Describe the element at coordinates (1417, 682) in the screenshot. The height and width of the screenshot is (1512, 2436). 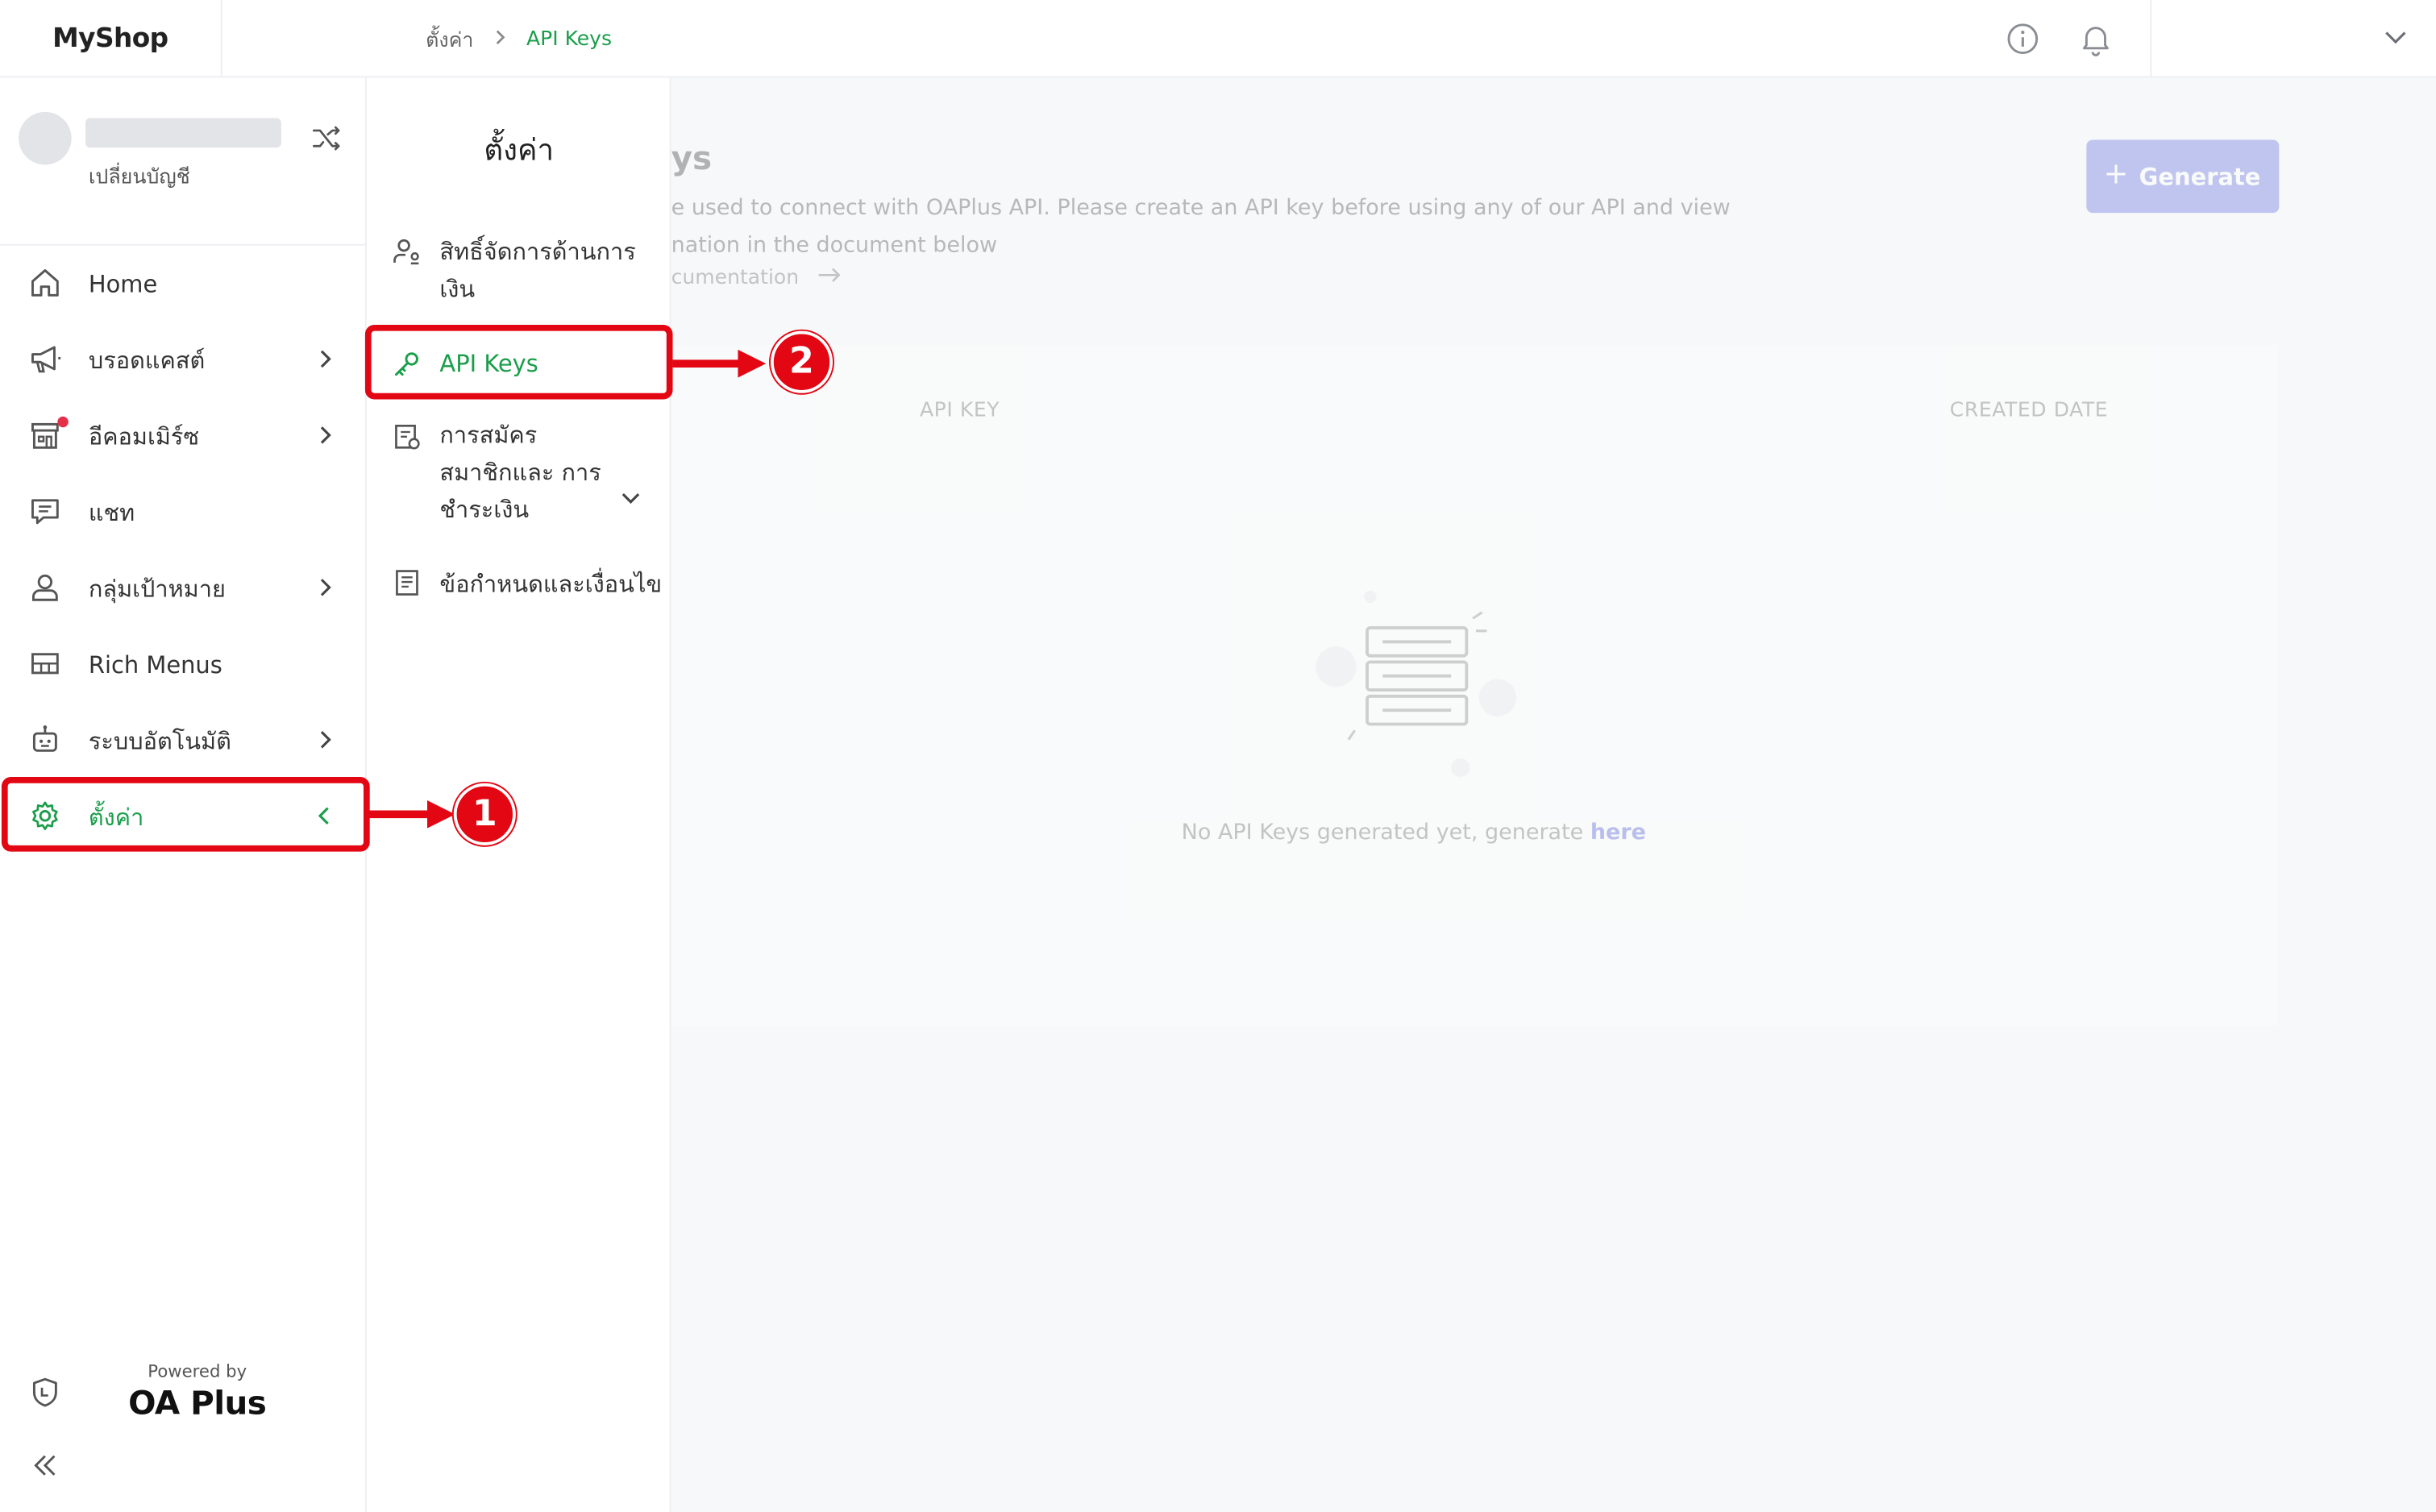
I see `empty-server-icon` at that location.